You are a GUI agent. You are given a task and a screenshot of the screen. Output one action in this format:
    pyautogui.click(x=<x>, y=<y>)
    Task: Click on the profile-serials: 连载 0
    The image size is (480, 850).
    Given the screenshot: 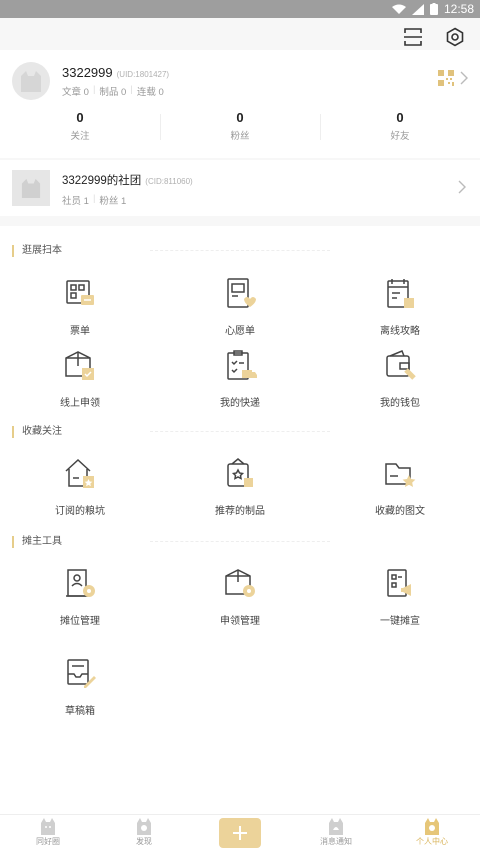 What is the action you would take?
    pyautogui.click(x=150, y=92)
    